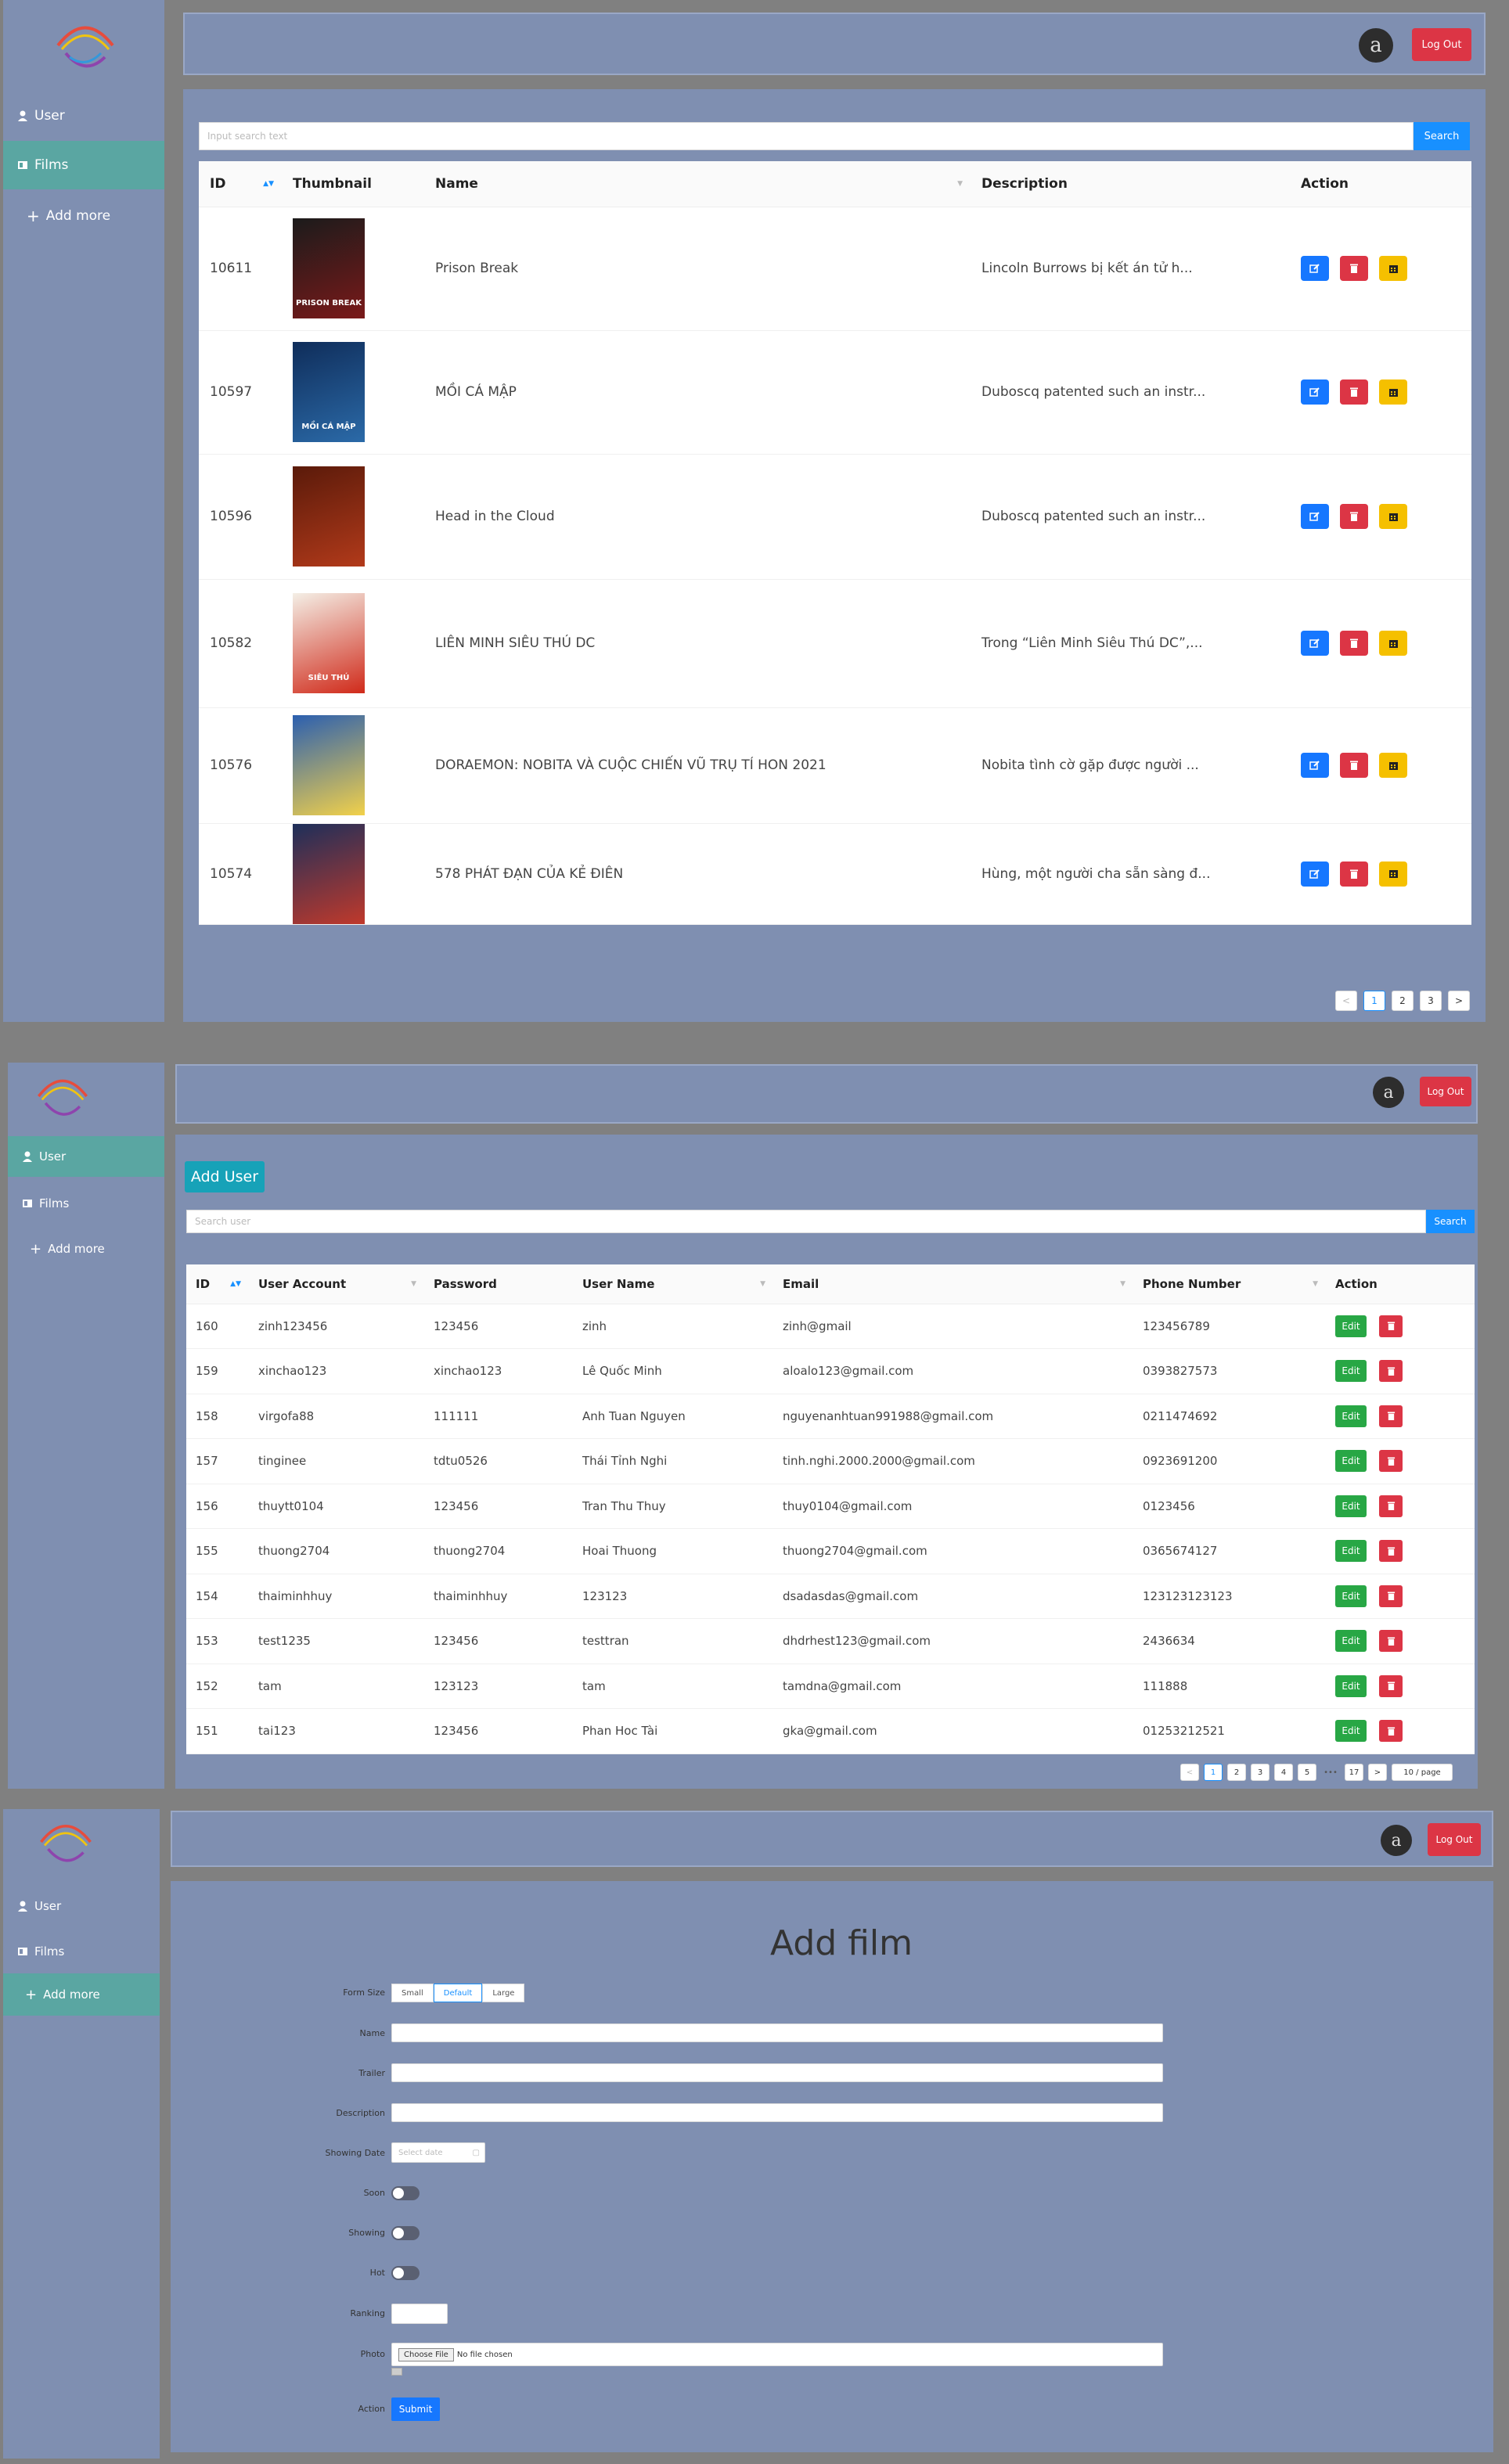 The image size is (1509, 2464). I want to click on trailer-field, so click(777, 2072).